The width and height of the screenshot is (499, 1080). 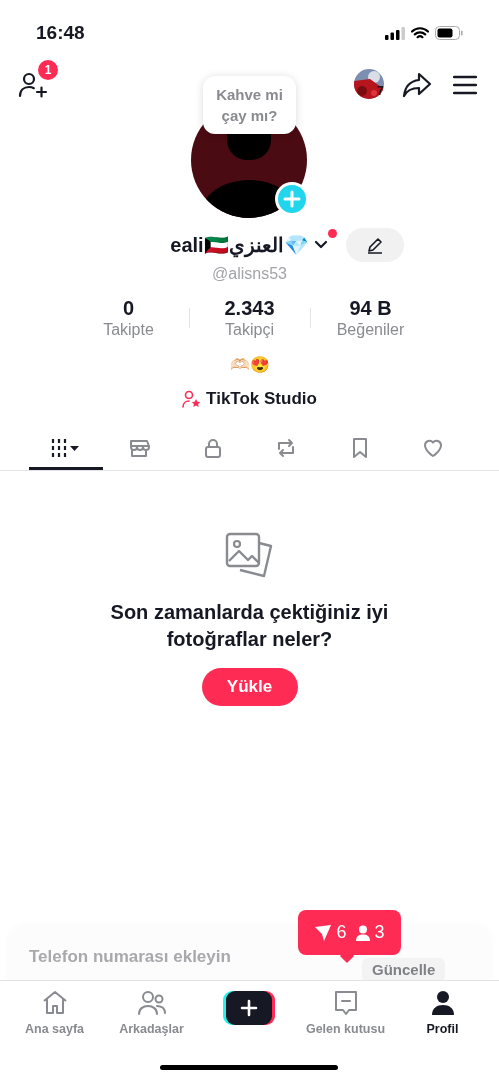 I want to click on notification-badge: 1, so click(x=48, y=70).